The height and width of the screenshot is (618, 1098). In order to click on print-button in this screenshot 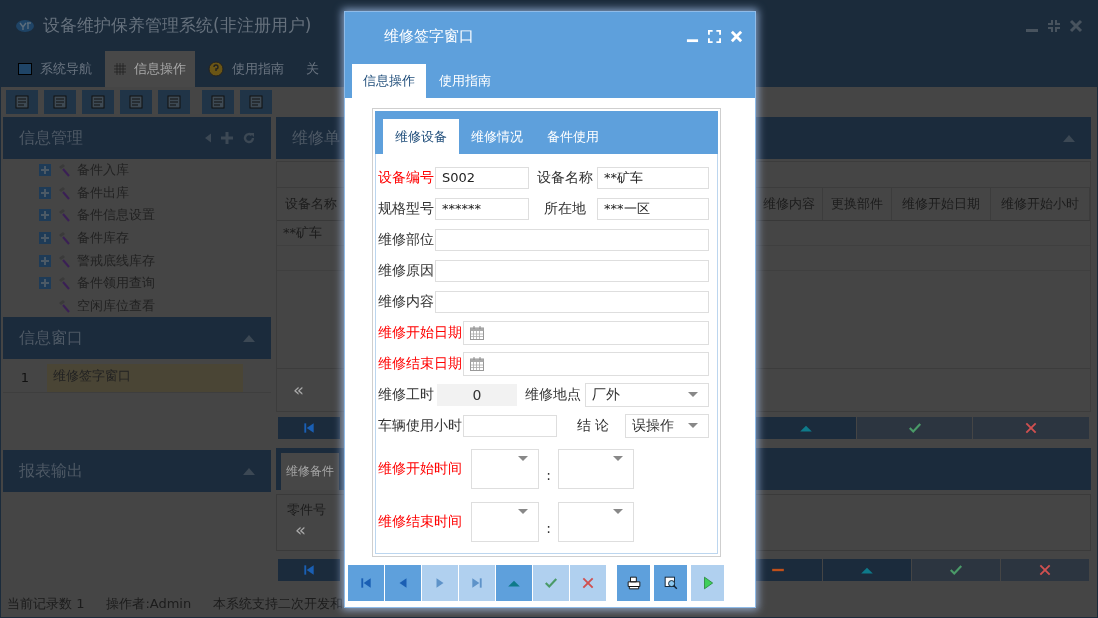, I will do `click(633, 583)`.